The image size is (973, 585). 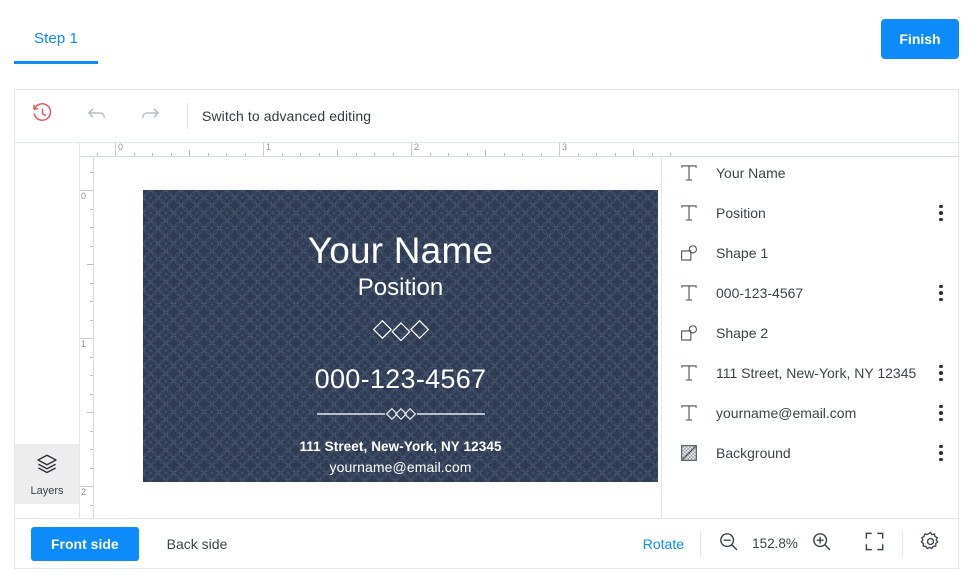 I want to click on layer-row: Shape 1, so click(x=810, y=253).